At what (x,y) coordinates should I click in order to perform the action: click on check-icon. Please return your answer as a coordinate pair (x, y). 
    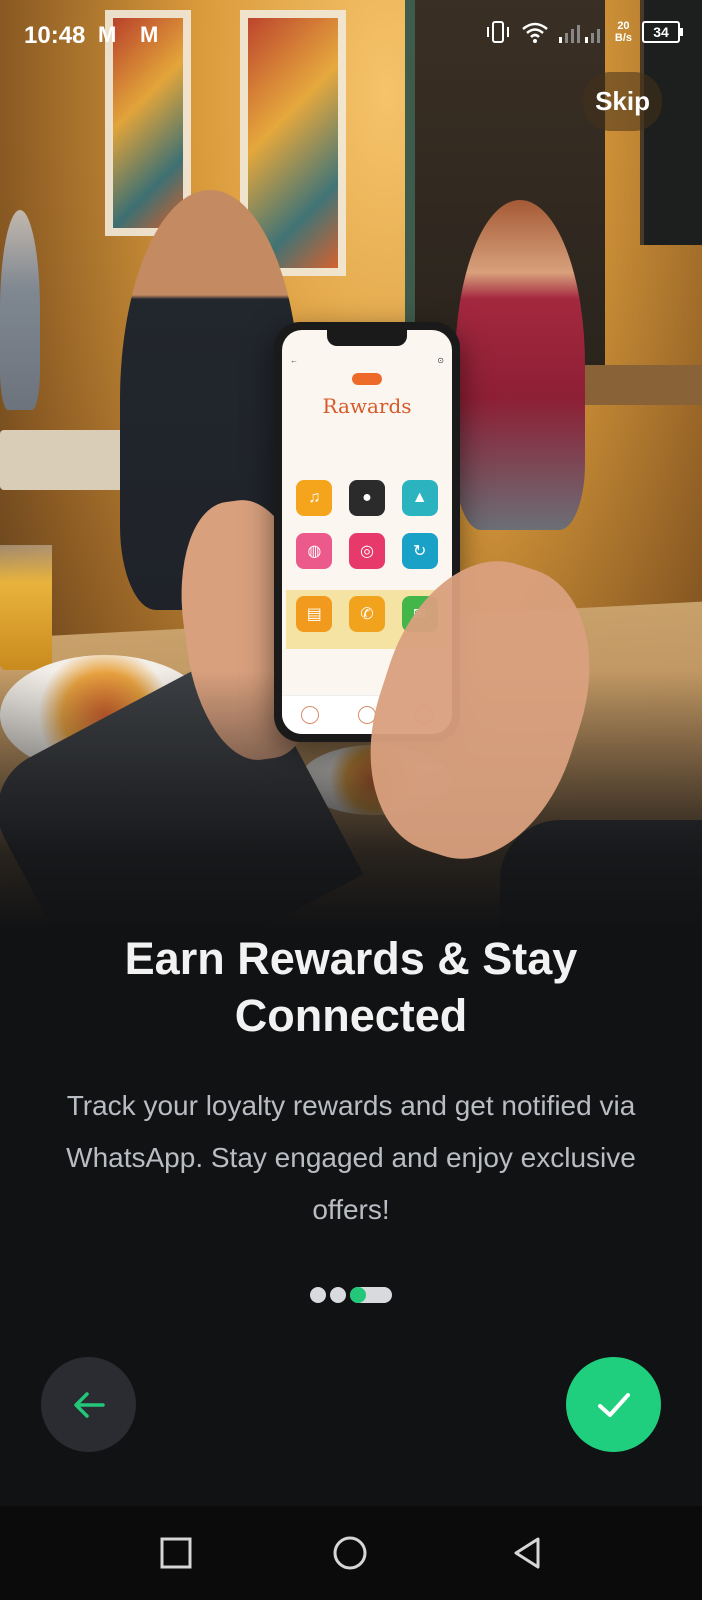
    Looking at the image, I should click on (613, 1404).